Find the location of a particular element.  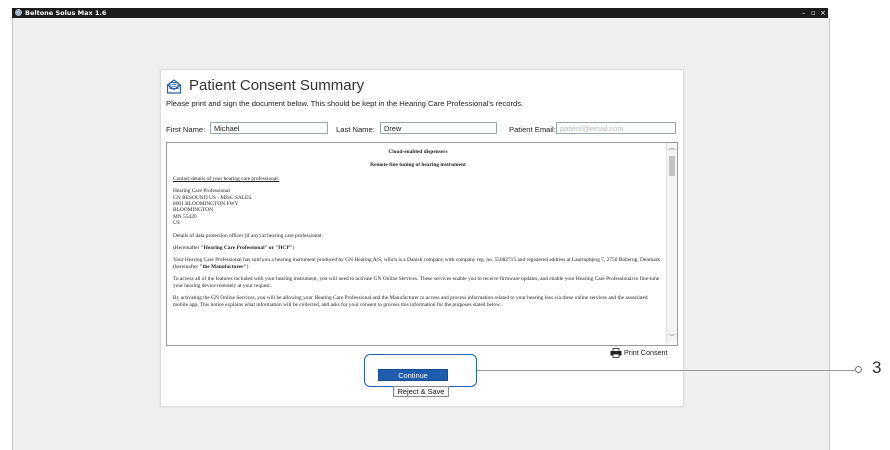

maximize-button: ▫ is located at coordinates (813, 13).